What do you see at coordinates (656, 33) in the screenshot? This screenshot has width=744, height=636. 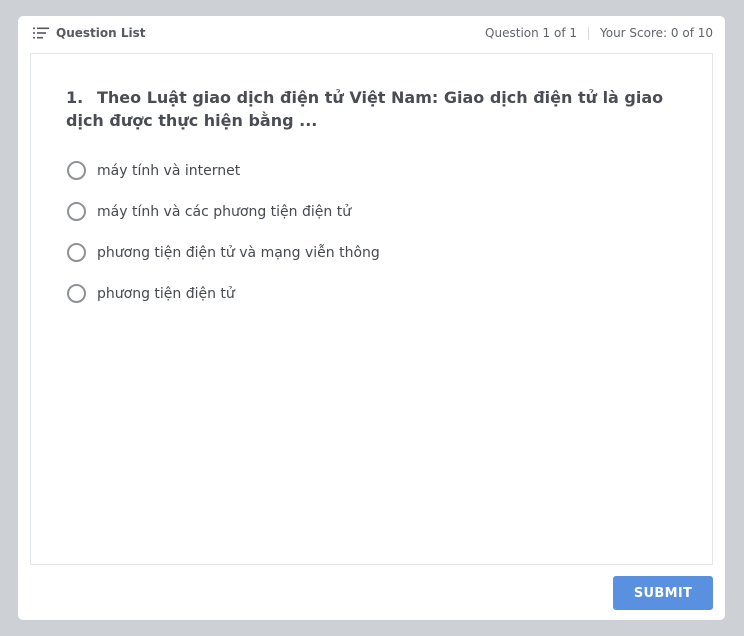 I see `score-display: Your Score: 0 of 10` at bounding box center [656, 33].